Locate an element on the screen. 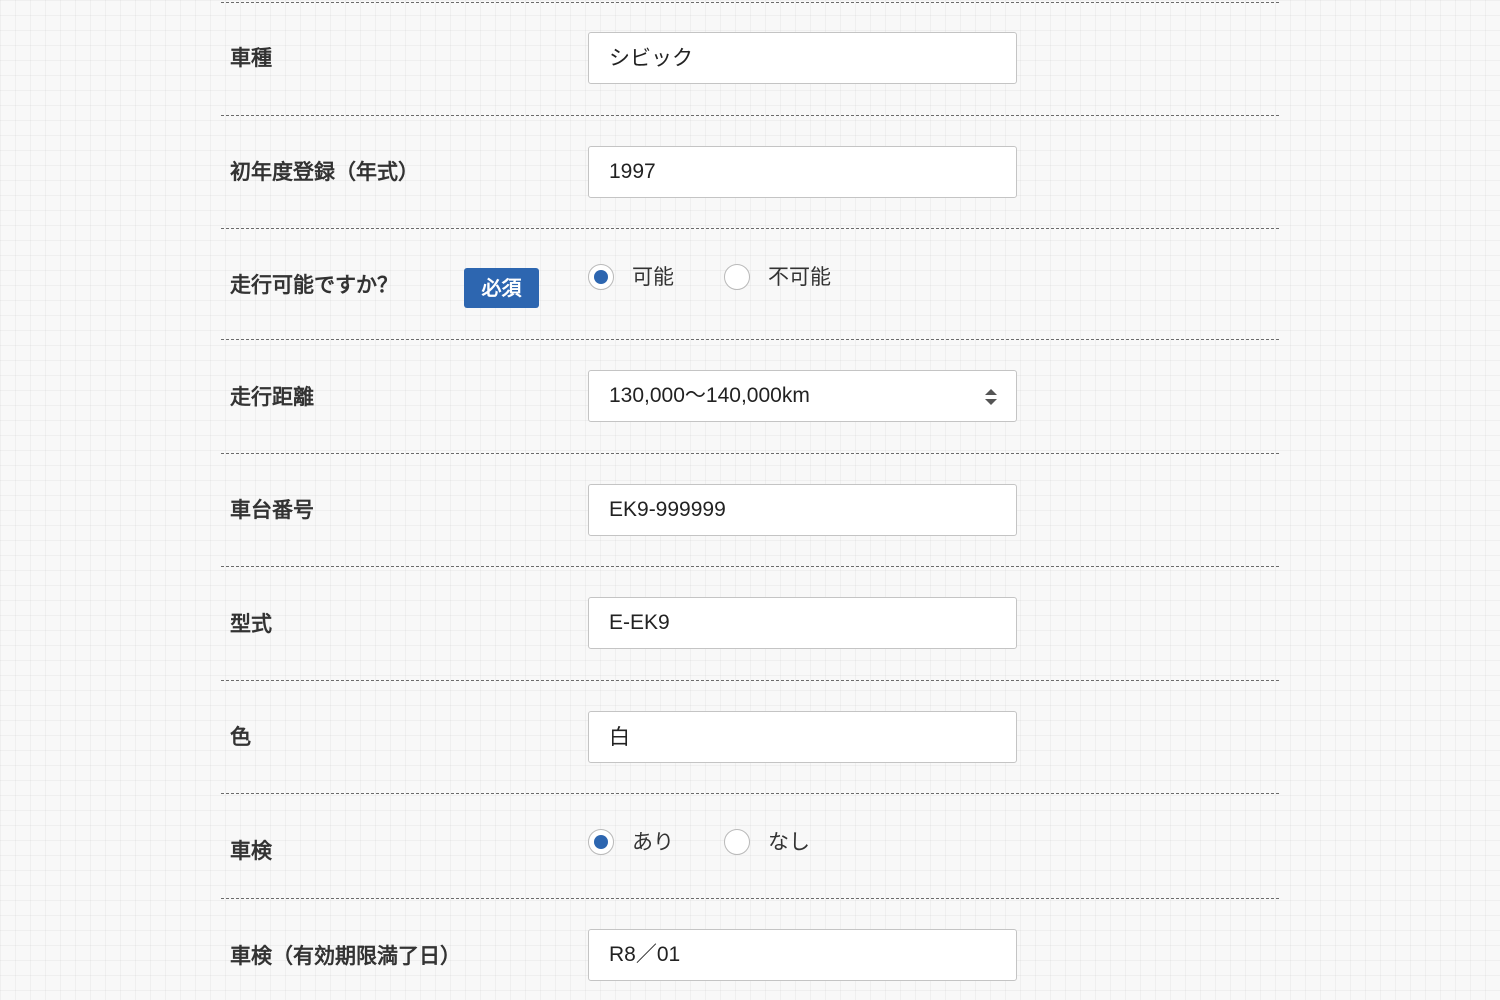 The width and height of the screenshot is (1500, 1000). drivable-yes-label: 可能 is located at coordinates (653, 277).